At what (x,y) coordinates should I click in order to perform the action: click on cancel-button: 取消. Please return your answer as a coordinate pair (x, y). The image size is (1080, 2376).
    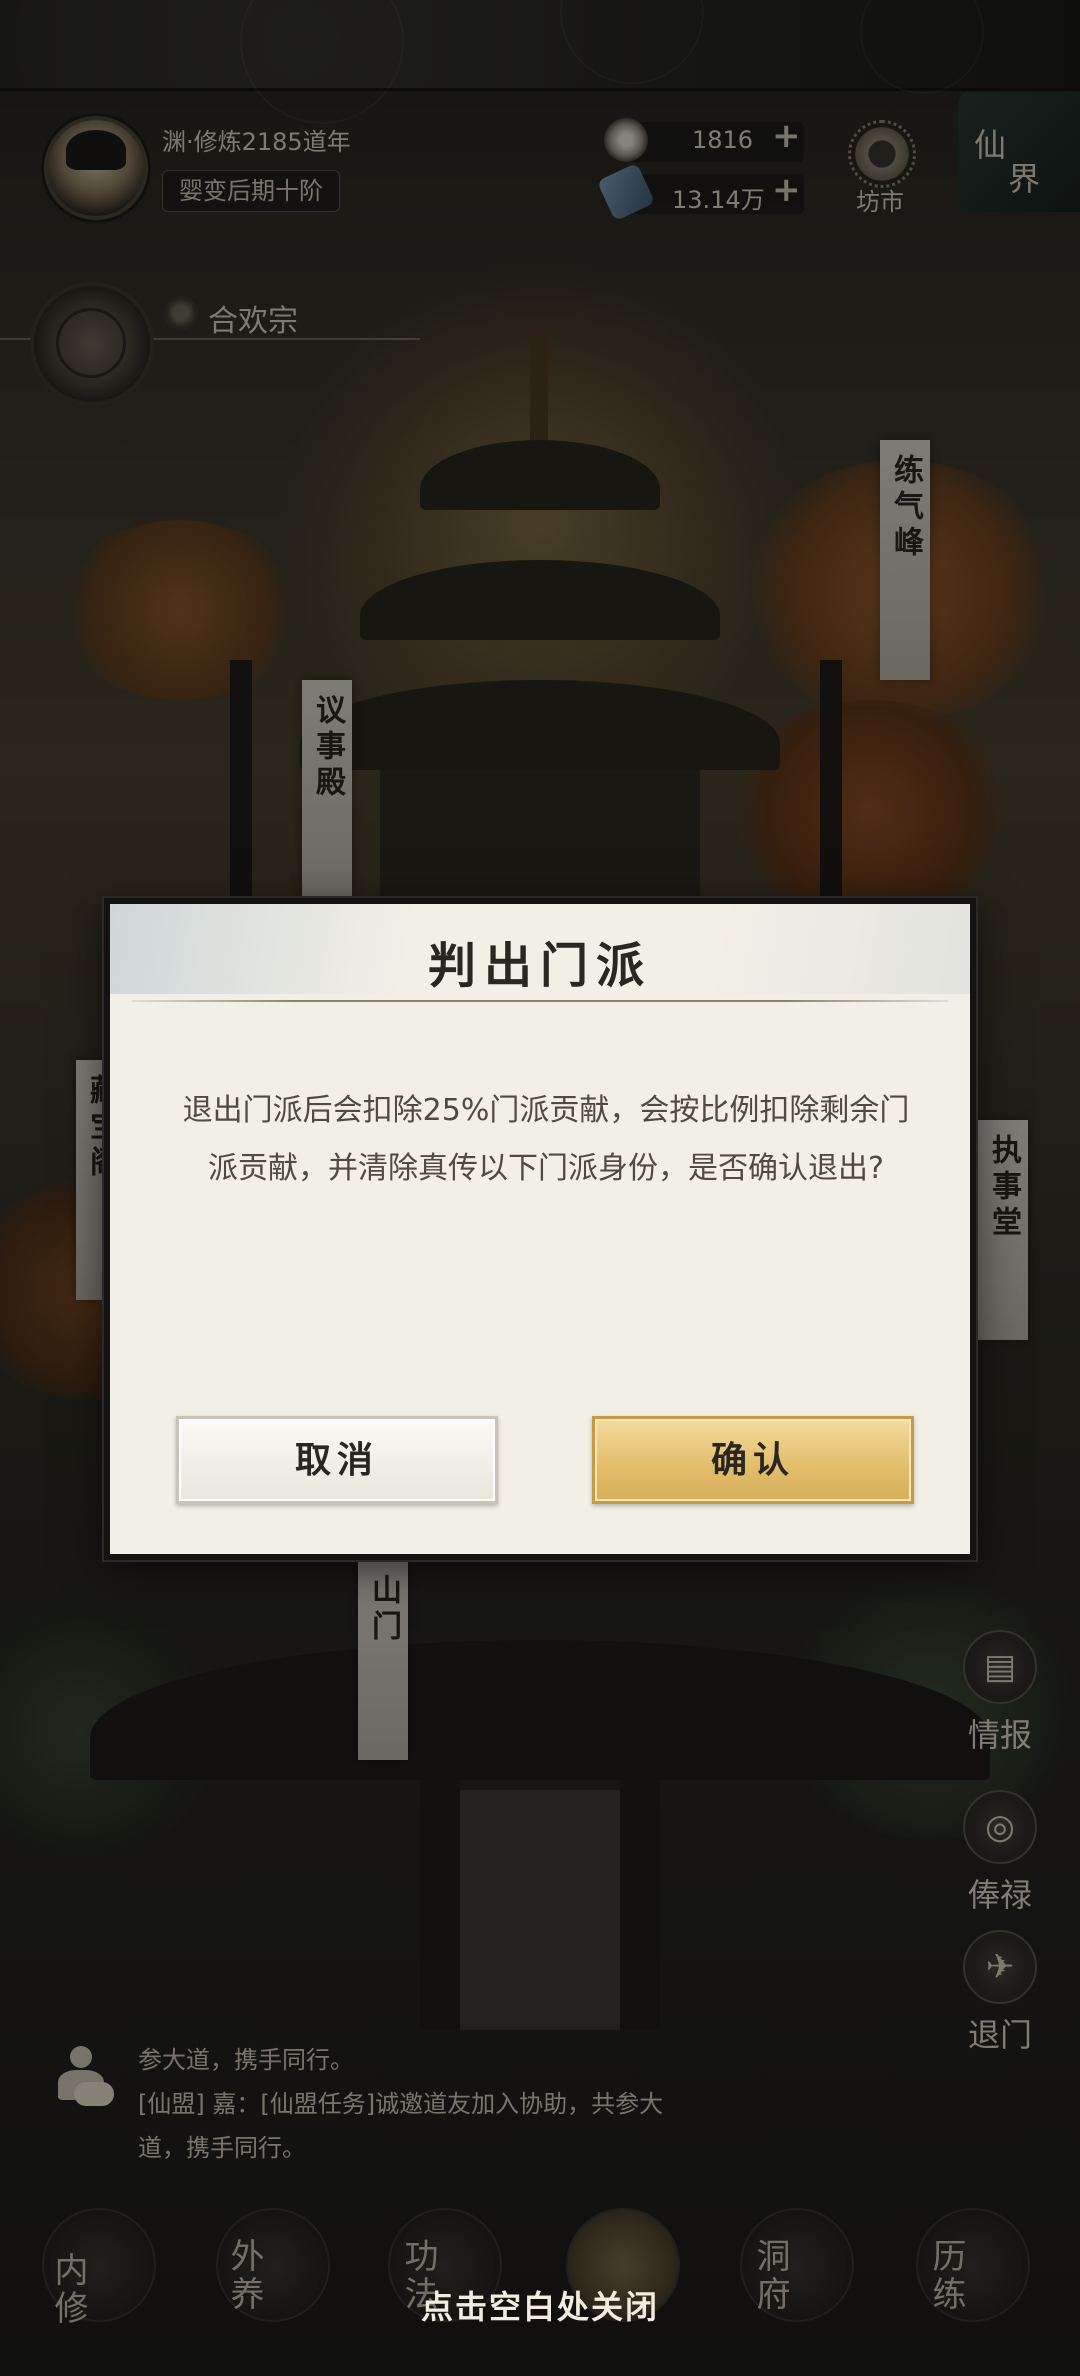
    Looking at the image, I should click on (337, 1460).